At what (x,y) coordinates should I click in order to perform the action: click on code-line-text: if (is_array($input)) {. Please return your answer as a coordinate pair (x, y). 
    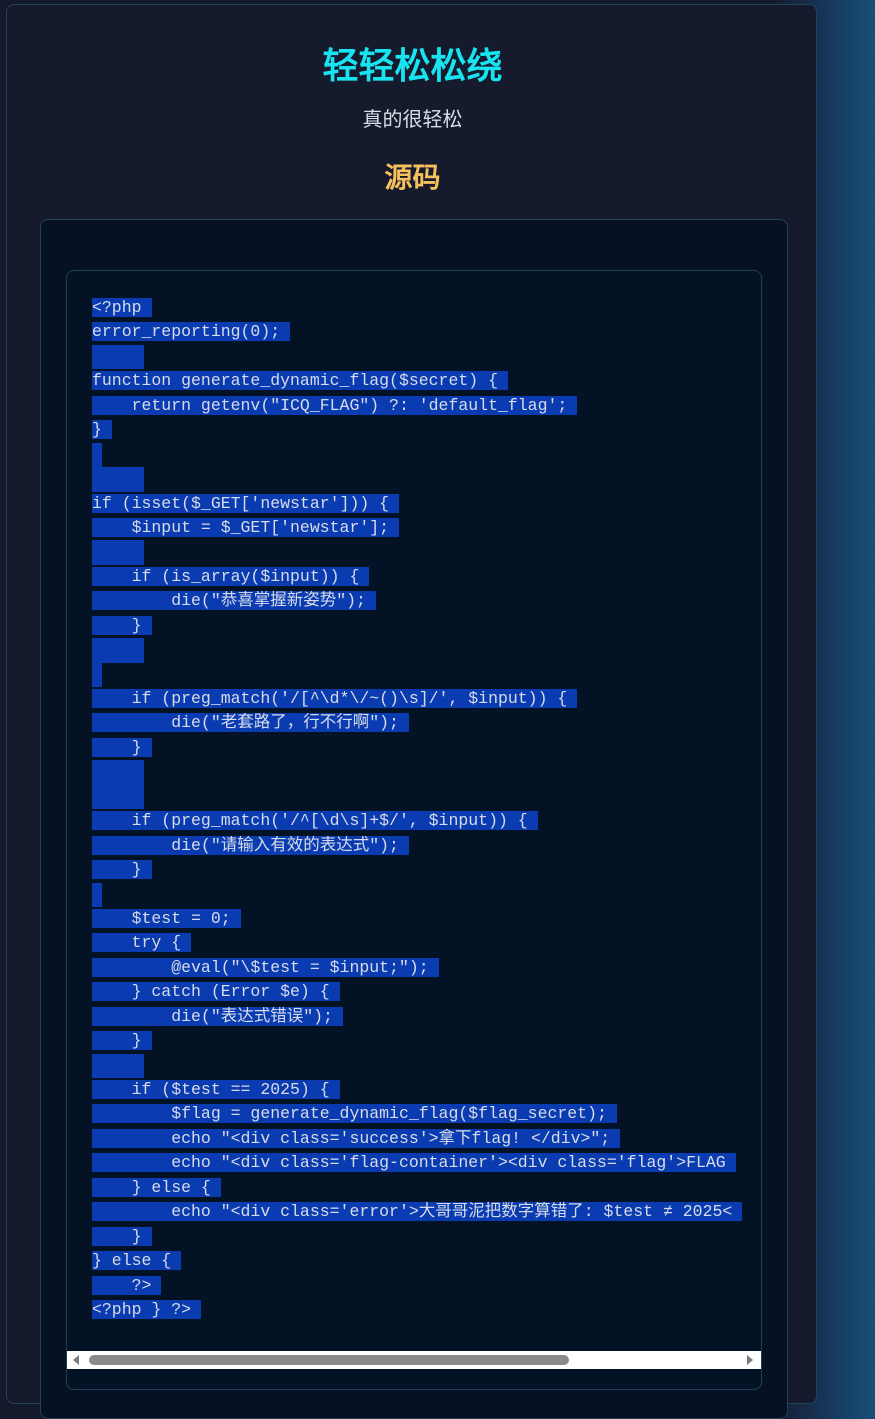
    Looking at the image, I should click on (231, 576).